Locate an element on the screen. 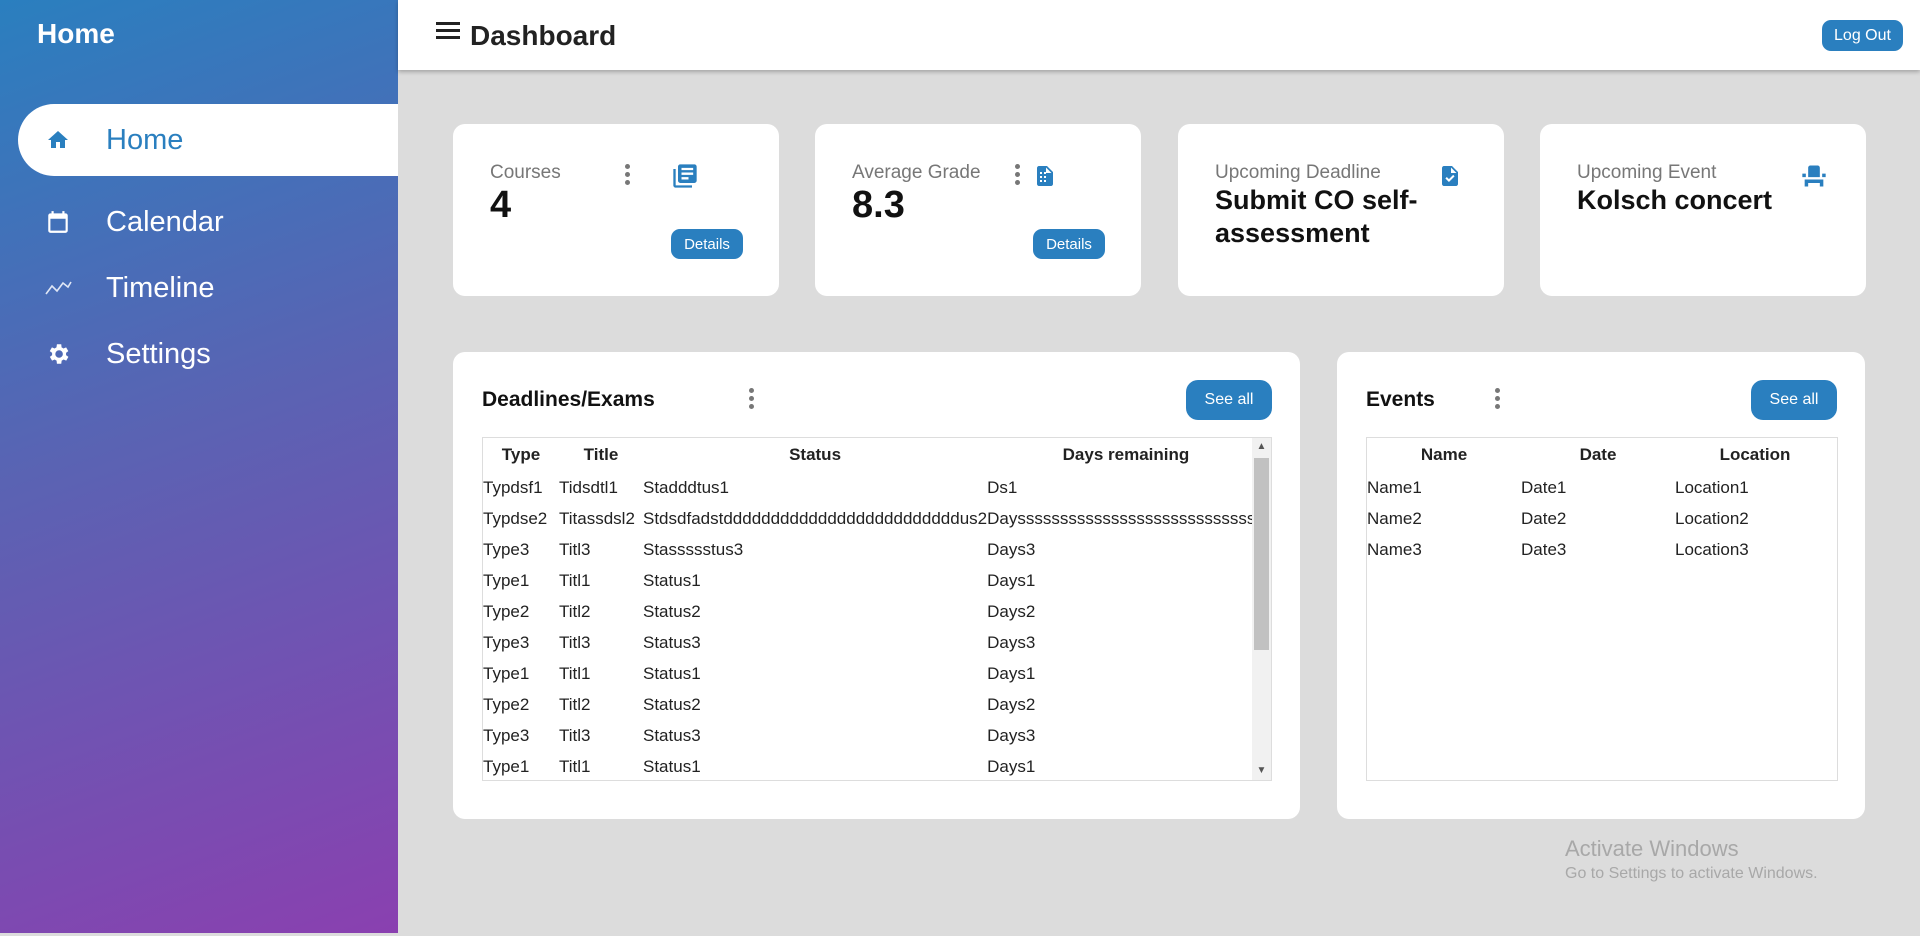  table-cell: Location3 is located at coordinates (1712, 549).